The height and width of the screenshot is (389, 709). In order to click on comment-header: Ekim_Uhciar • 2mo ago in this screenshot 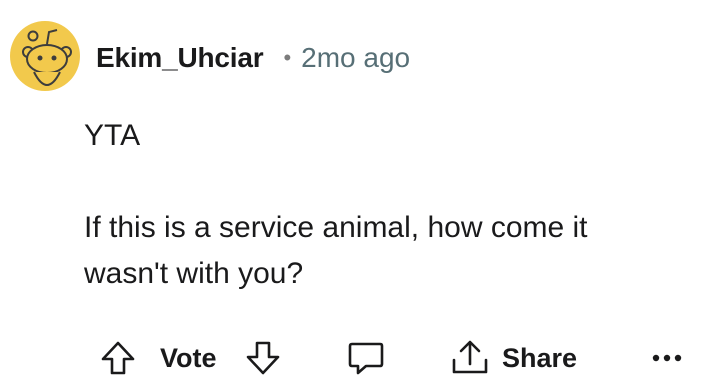, I will do `click(253, 58)`.